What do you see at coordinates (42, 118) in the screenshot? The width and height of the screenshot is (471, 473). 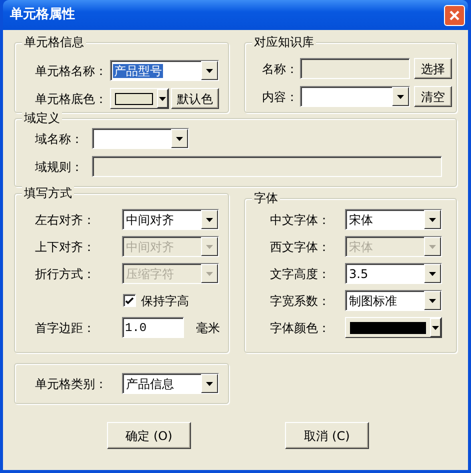 I see `group-title: 域定义` at bounding box center [42, 118].